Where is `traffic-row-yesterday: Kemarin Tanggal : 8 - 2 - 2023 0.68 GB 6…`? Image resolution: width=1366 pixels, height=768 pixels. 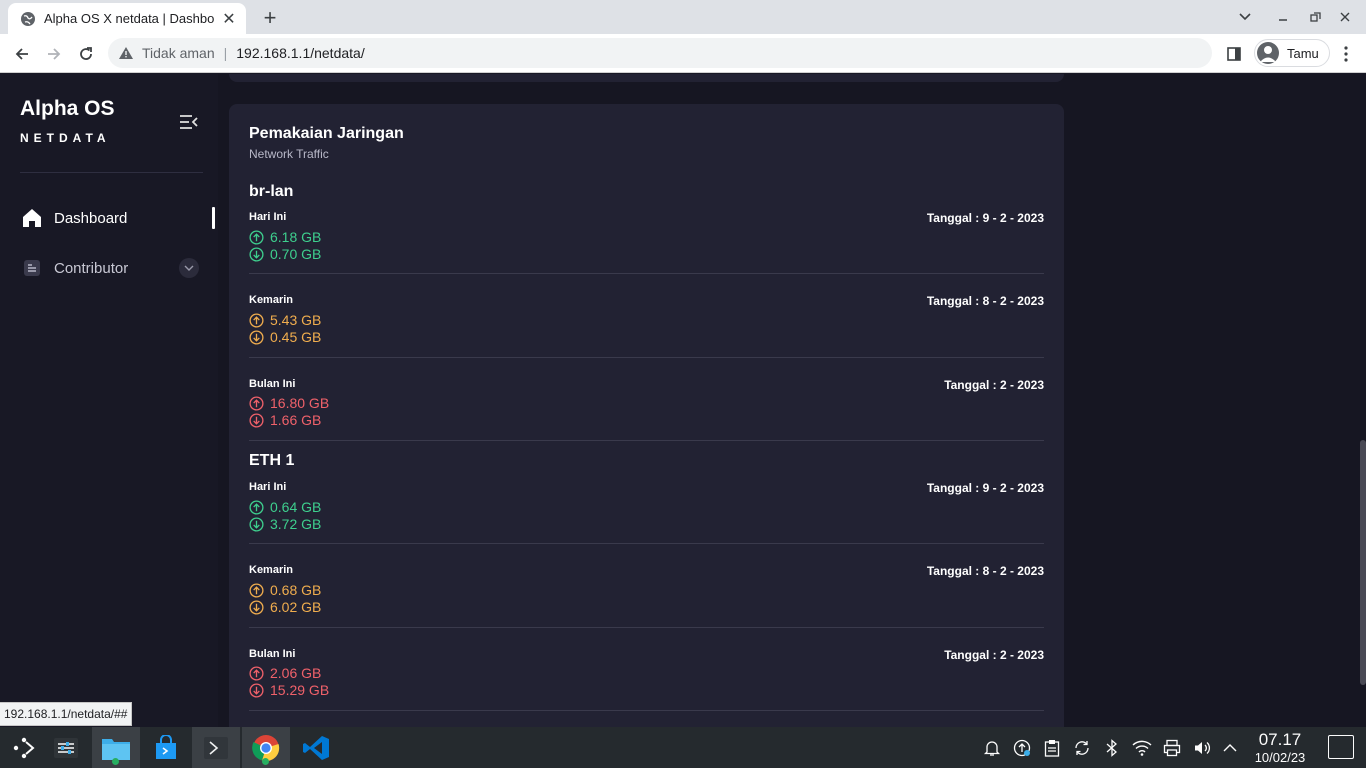
traffic-row-yesterday: Kemarin Tanggal : 8 - 2 - 2023 0.68 GB 6… is located at coordinates (646, 604).